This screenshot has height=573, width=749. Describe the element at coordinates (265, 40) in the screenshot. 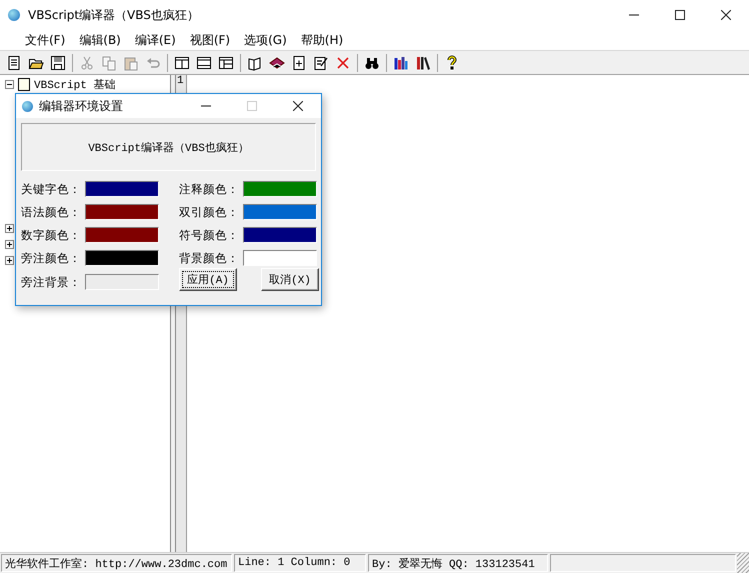

I see `menu-item: 选项(G)` at that location.